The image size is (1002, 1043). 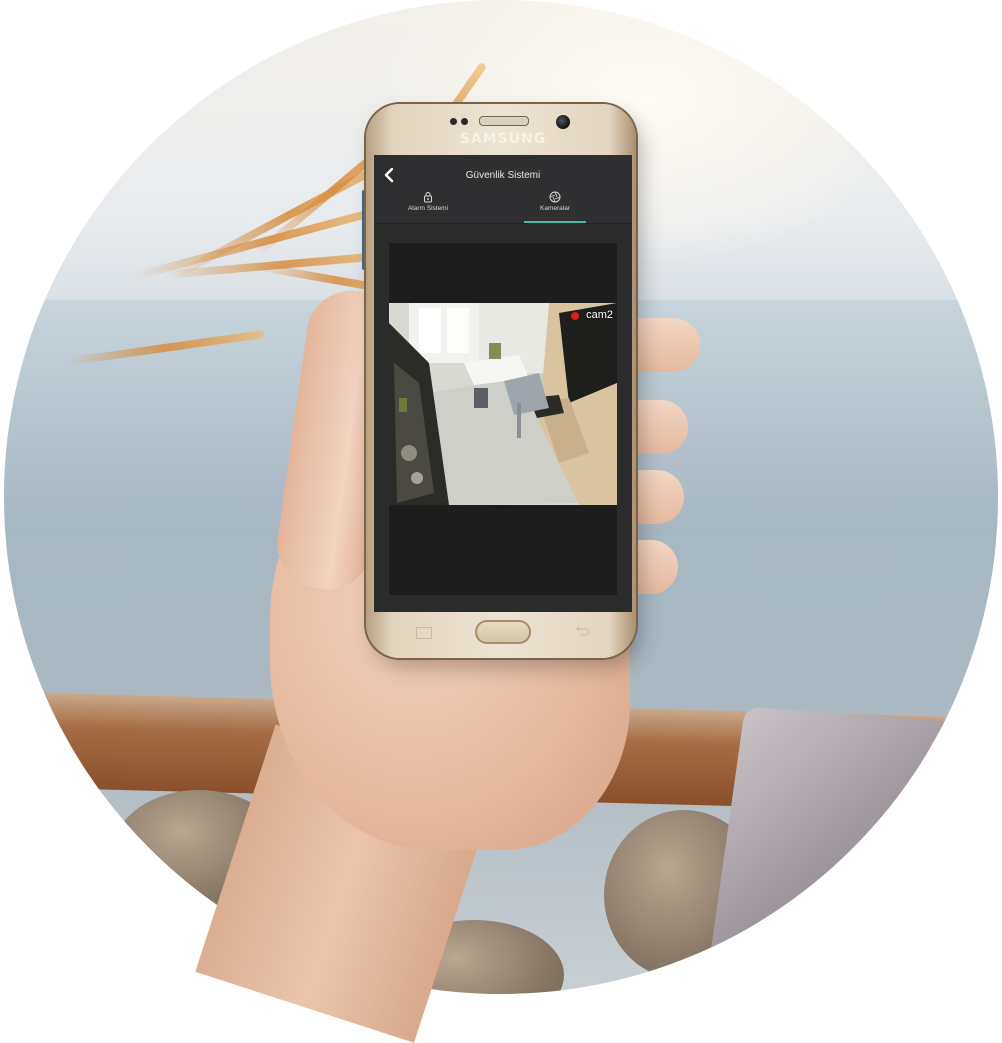 What do you see at coordinates (555, 222) in the screenshot?
I see `active-tab-indicator` at bounding box center [555, 222].